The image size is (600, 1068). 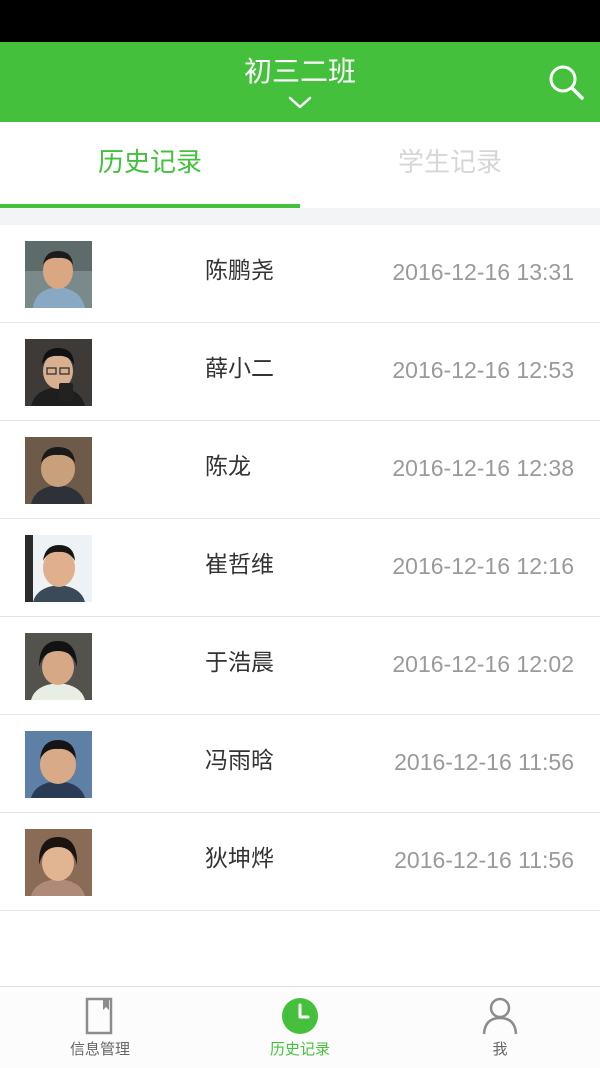 What do you see at coordinates (299, 1049) in the screenshot?
I see `nav-label: 历史记录` at bounding box center [299, 1049].